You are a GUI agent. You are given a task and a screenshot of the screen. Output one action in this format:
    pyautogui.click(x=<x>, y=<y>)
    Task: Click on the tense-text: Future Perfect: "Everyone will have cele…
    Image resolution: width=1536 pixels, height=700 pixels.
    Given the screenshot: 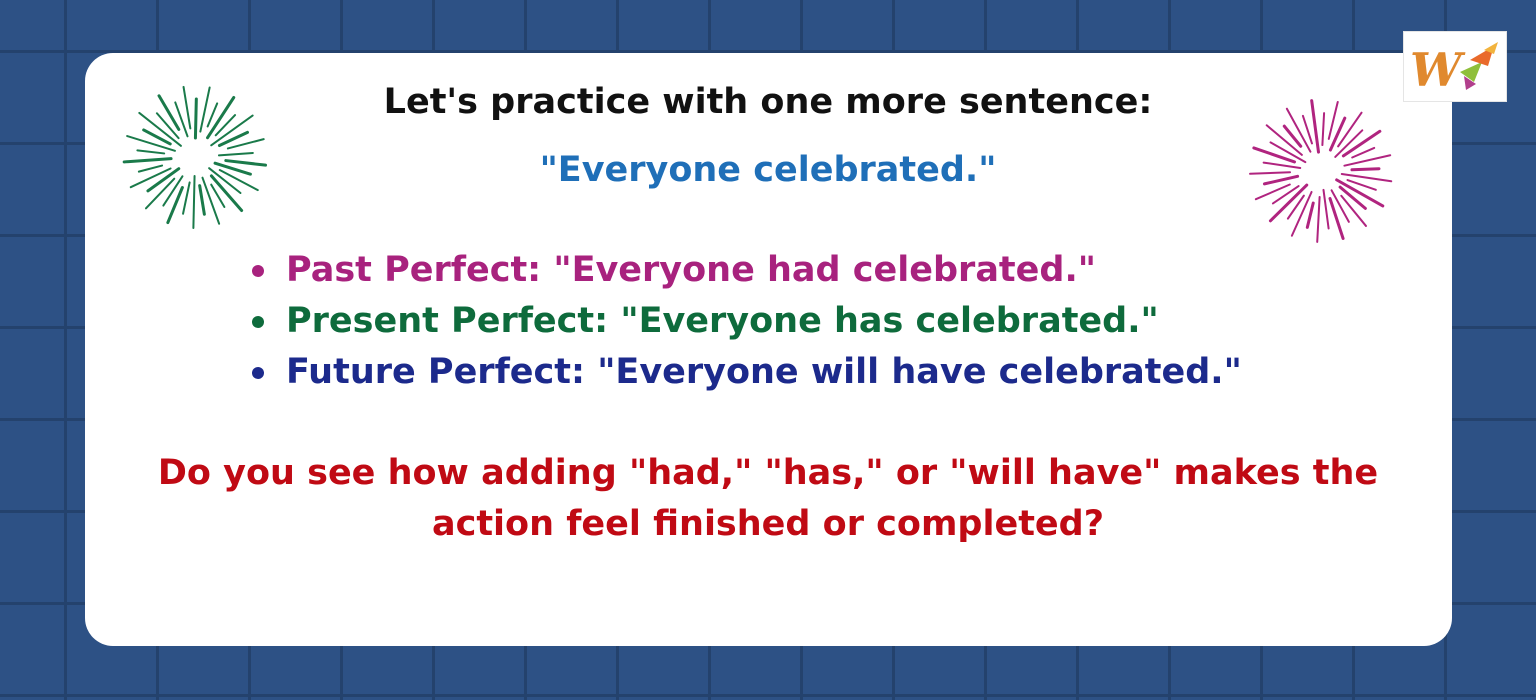 What is the action you would take?
    pyautogui.click(x=764, y=372)
    